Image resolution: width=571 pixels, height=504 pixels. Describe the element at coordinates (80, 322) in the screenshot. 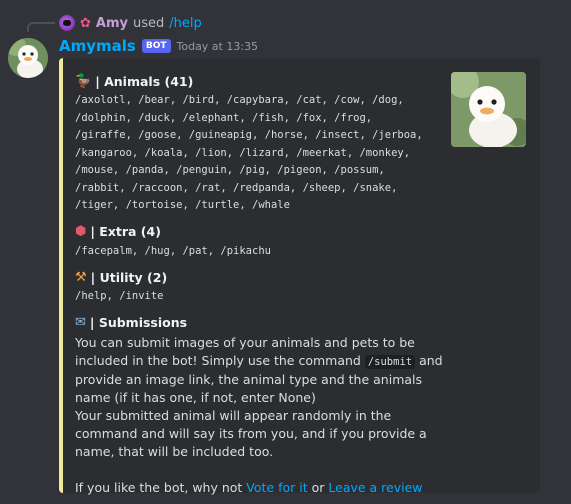

I see `mailbox-icon: ✉` at that location.